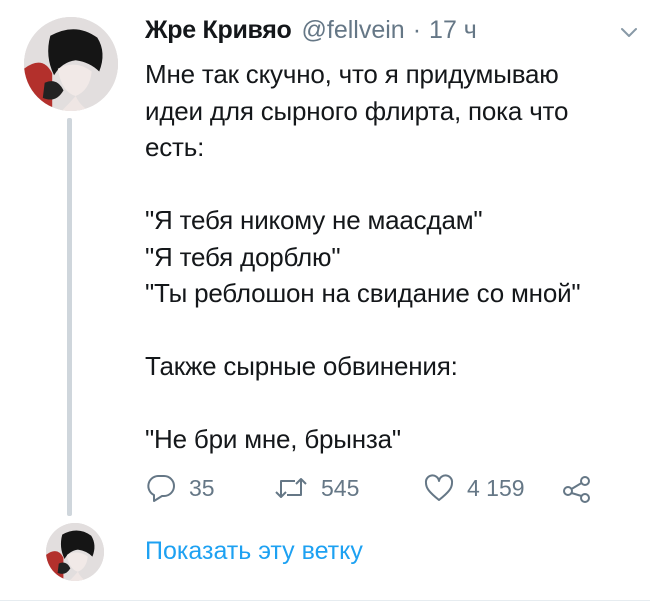  What do you see at coordinates (629, 32) in the screenshot?
I see `chevron-down-icon` at bounding box center [629, 32].